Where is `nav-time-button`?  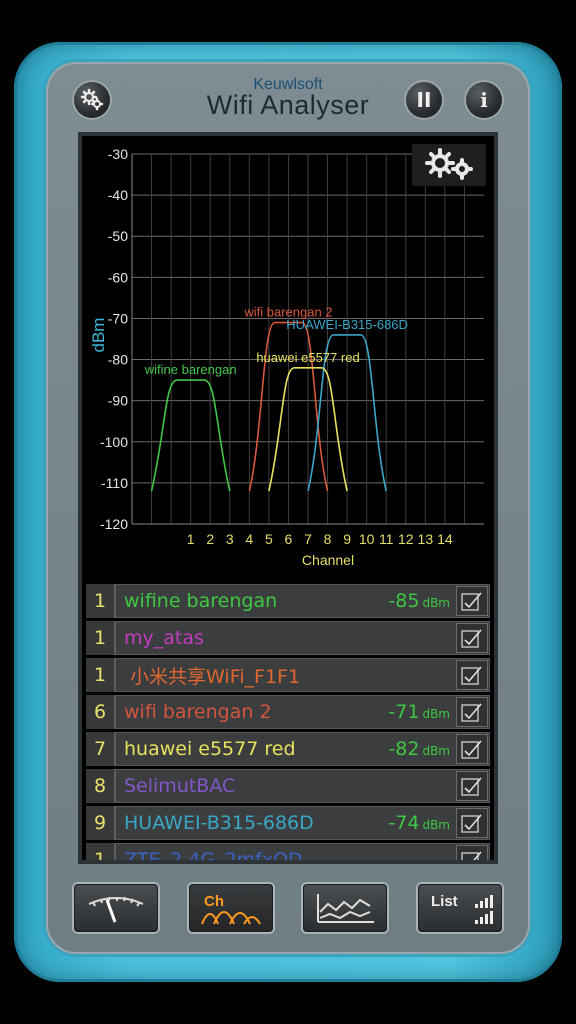 nav-time-button is located at coordinates (345, 908).